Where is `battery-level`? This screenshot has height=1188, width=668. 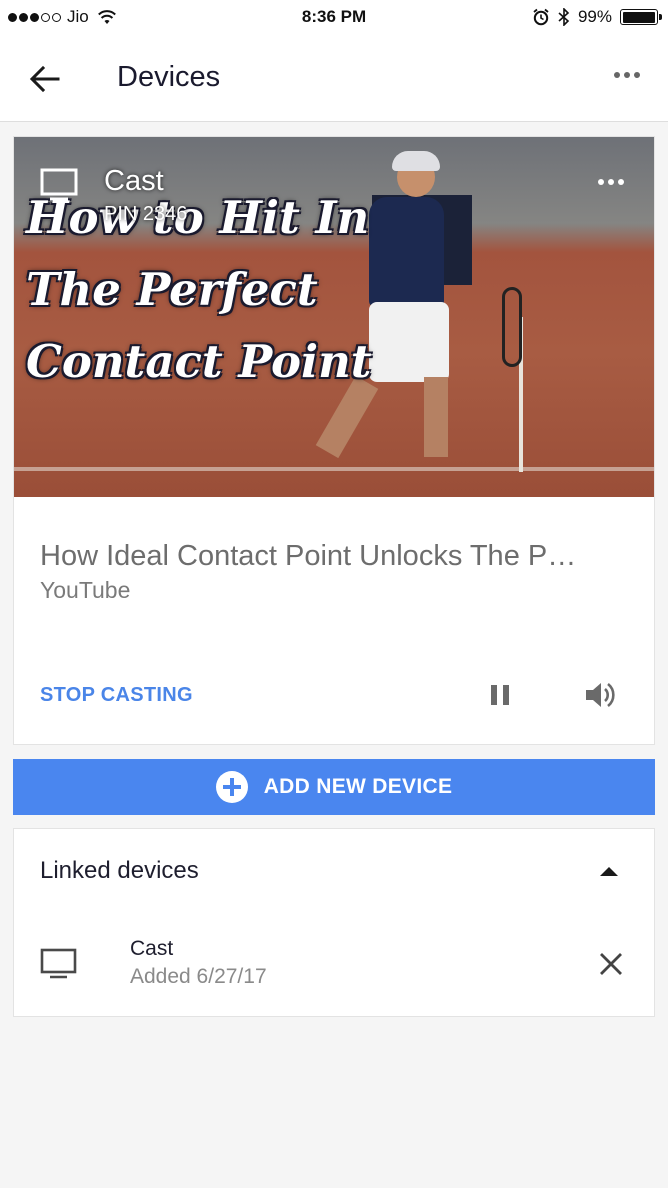 battery-level is located at coordinates (639, 17).